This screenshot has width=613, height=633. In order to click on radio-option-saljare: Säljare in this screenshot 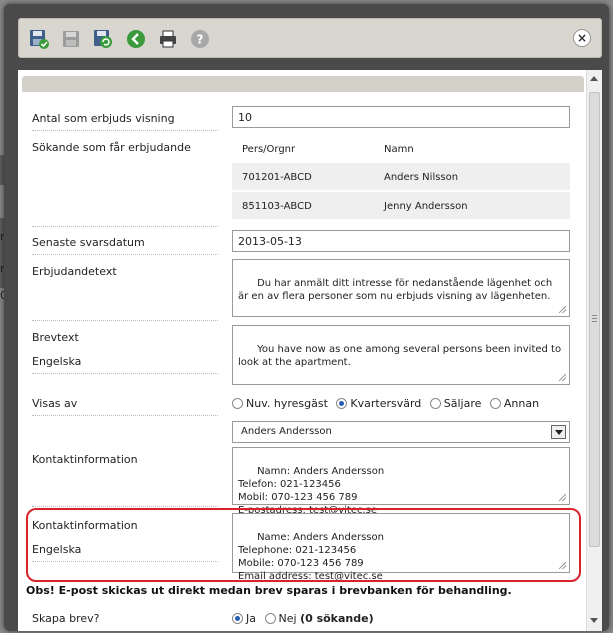, I will do `click(455, 403)`.